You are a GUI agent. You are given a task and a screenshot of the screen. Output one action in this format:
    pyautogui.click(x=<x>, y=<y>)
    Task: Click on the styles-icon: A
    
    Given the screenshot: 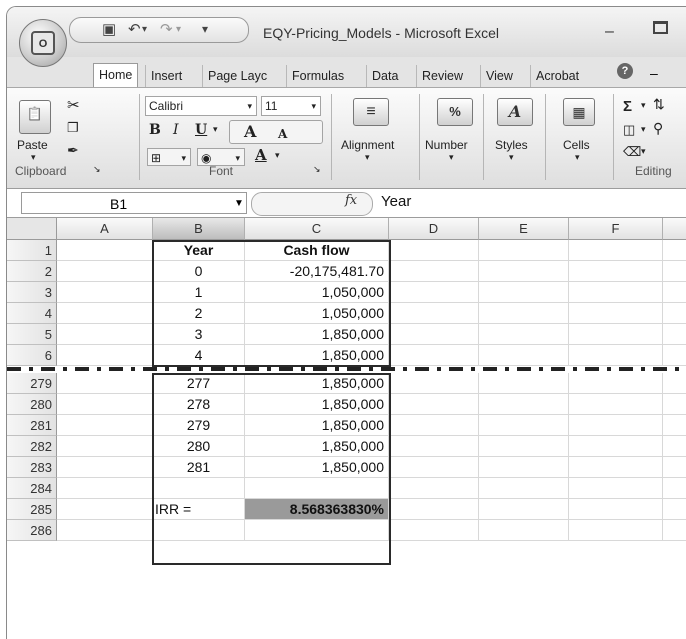 What is the action you would take?
    pyautogui.click(x=515, y=112)
    